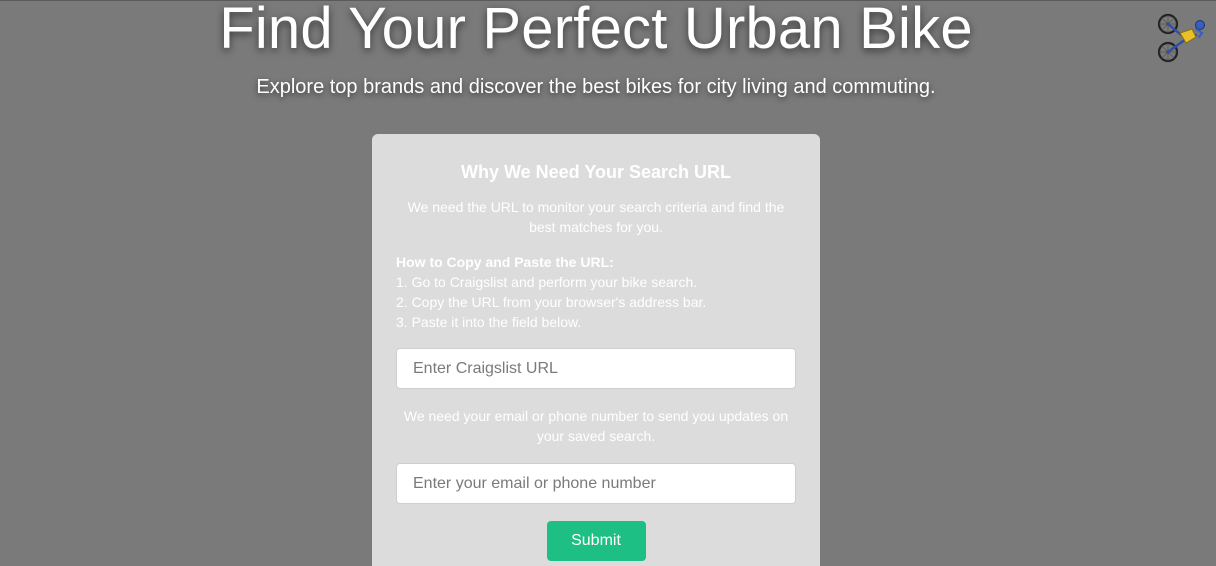  Describe the element at coordinates (505, 262) in the screenshot. I see `howto-heading: How to Copy and Paste the URL:` at that location.